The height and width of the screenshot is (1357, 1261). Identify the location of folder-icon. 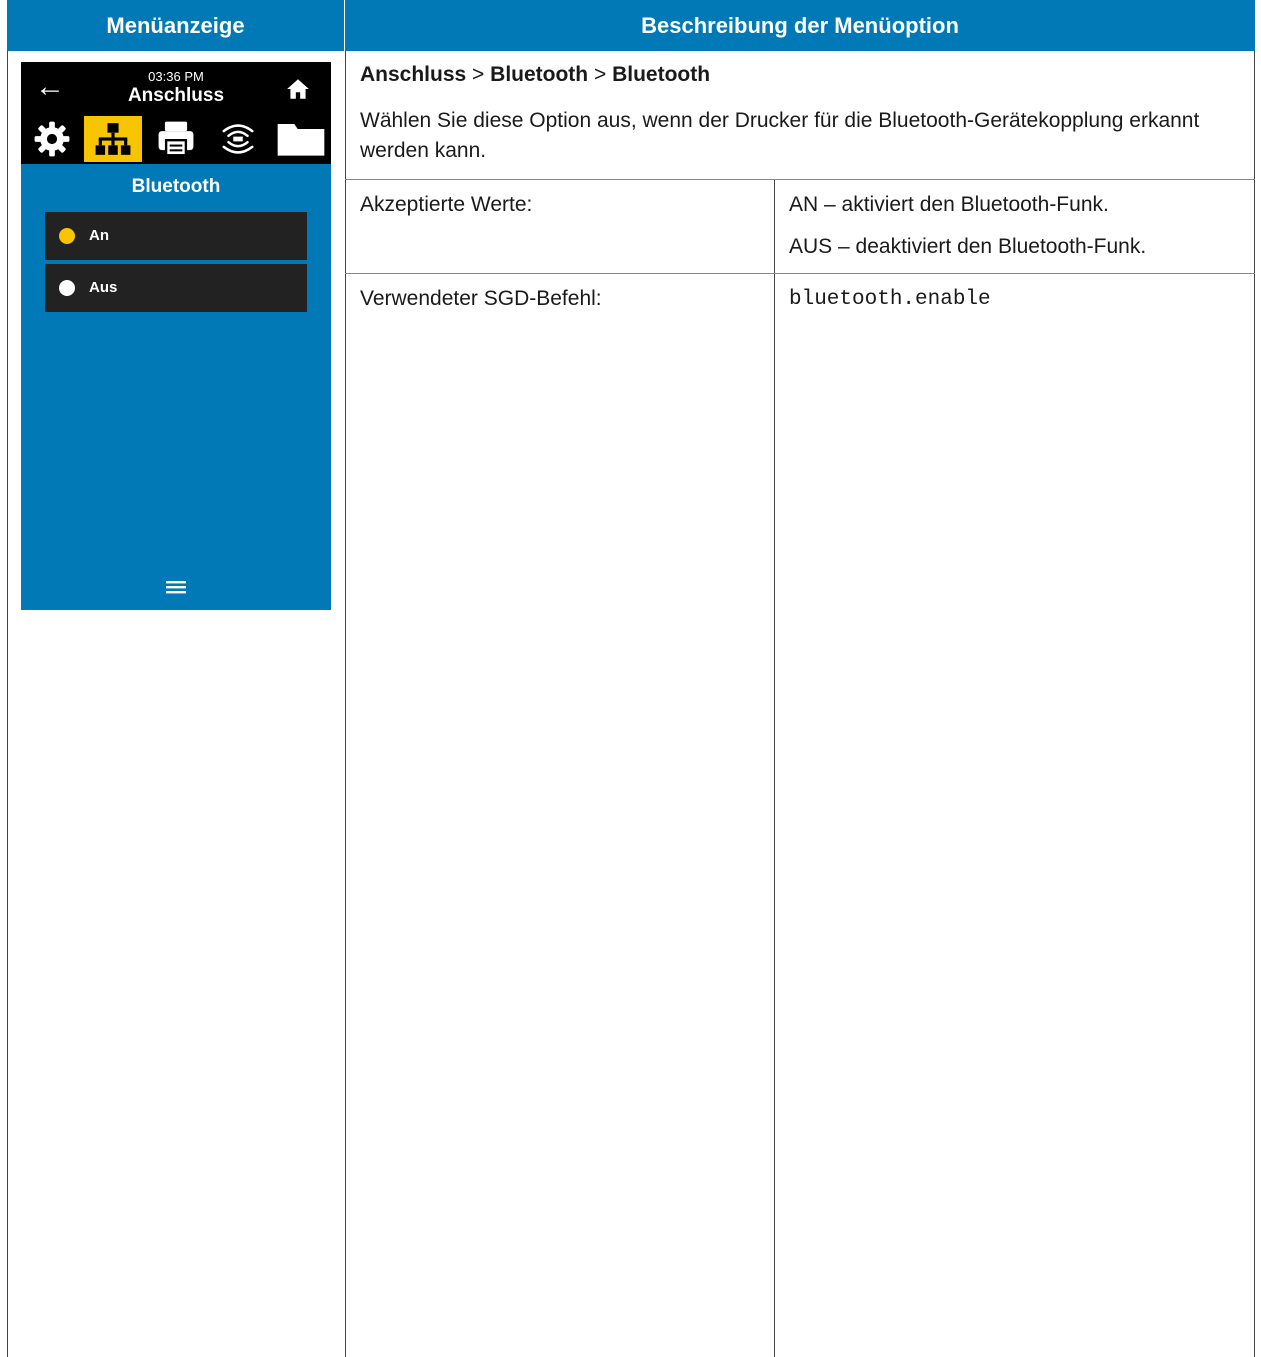
(301, 140).